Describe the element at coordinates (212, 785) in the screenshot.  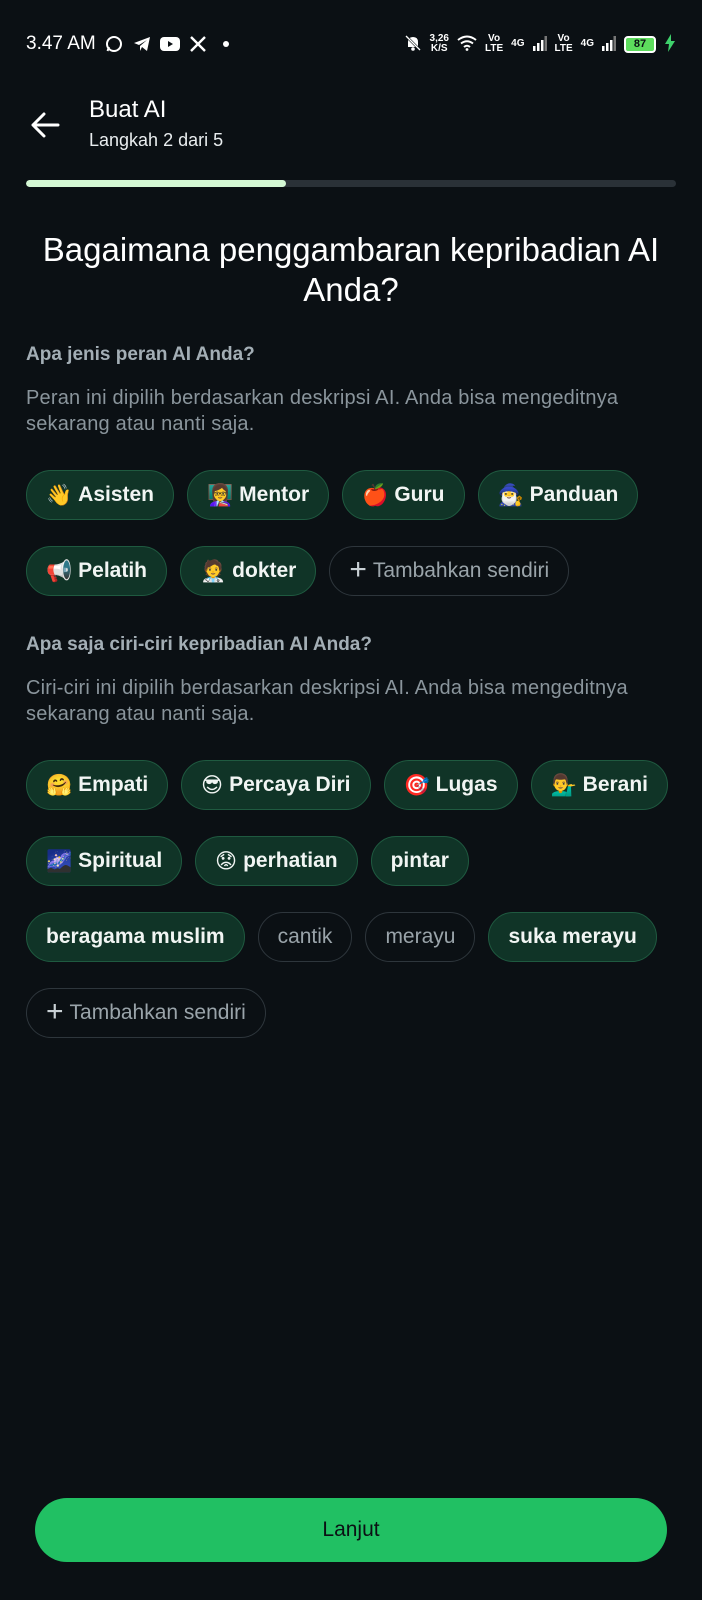
I see `traits-chip-emoji: 😎` at that location.